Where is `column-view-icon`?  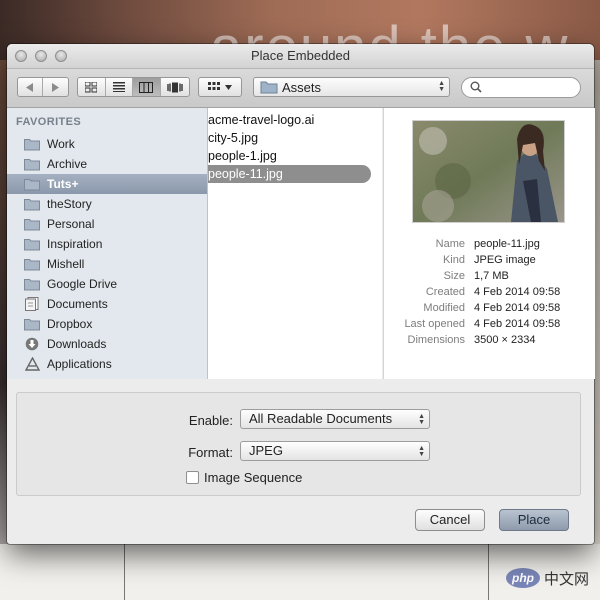
column-view-icon is located at coordinates (146, 87).